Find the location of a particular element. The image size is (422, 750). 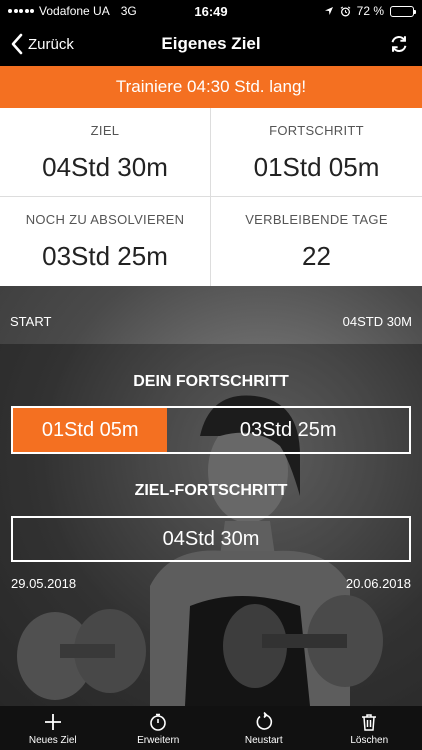

new-goal-button: Neues Ziel is located at coordinates (53, 728).